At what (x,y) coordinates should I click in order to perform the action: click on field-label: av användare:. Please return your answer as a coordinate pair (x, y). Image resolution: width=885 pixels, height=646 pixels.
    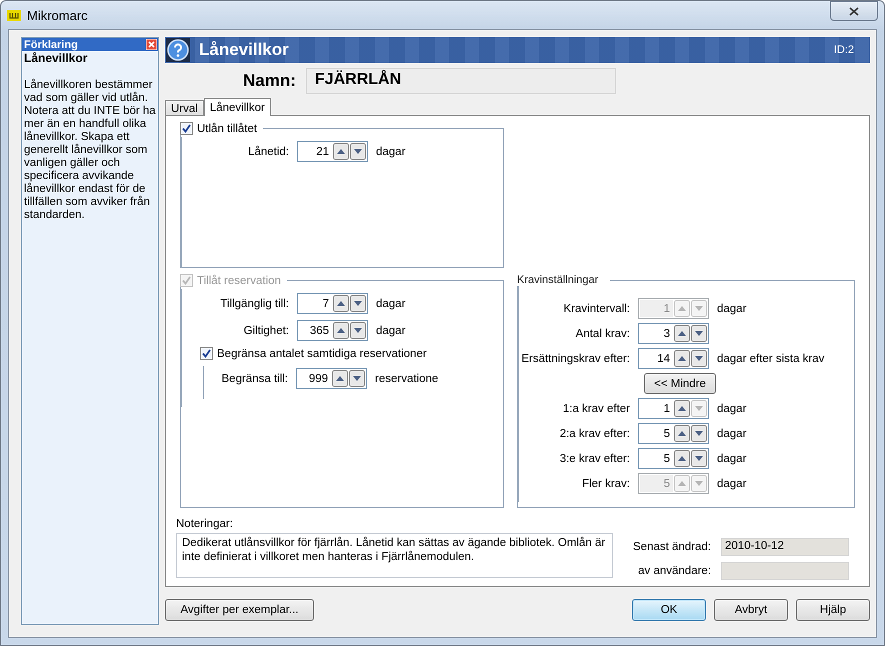
    Looking at the image, I should click on (675, 571).